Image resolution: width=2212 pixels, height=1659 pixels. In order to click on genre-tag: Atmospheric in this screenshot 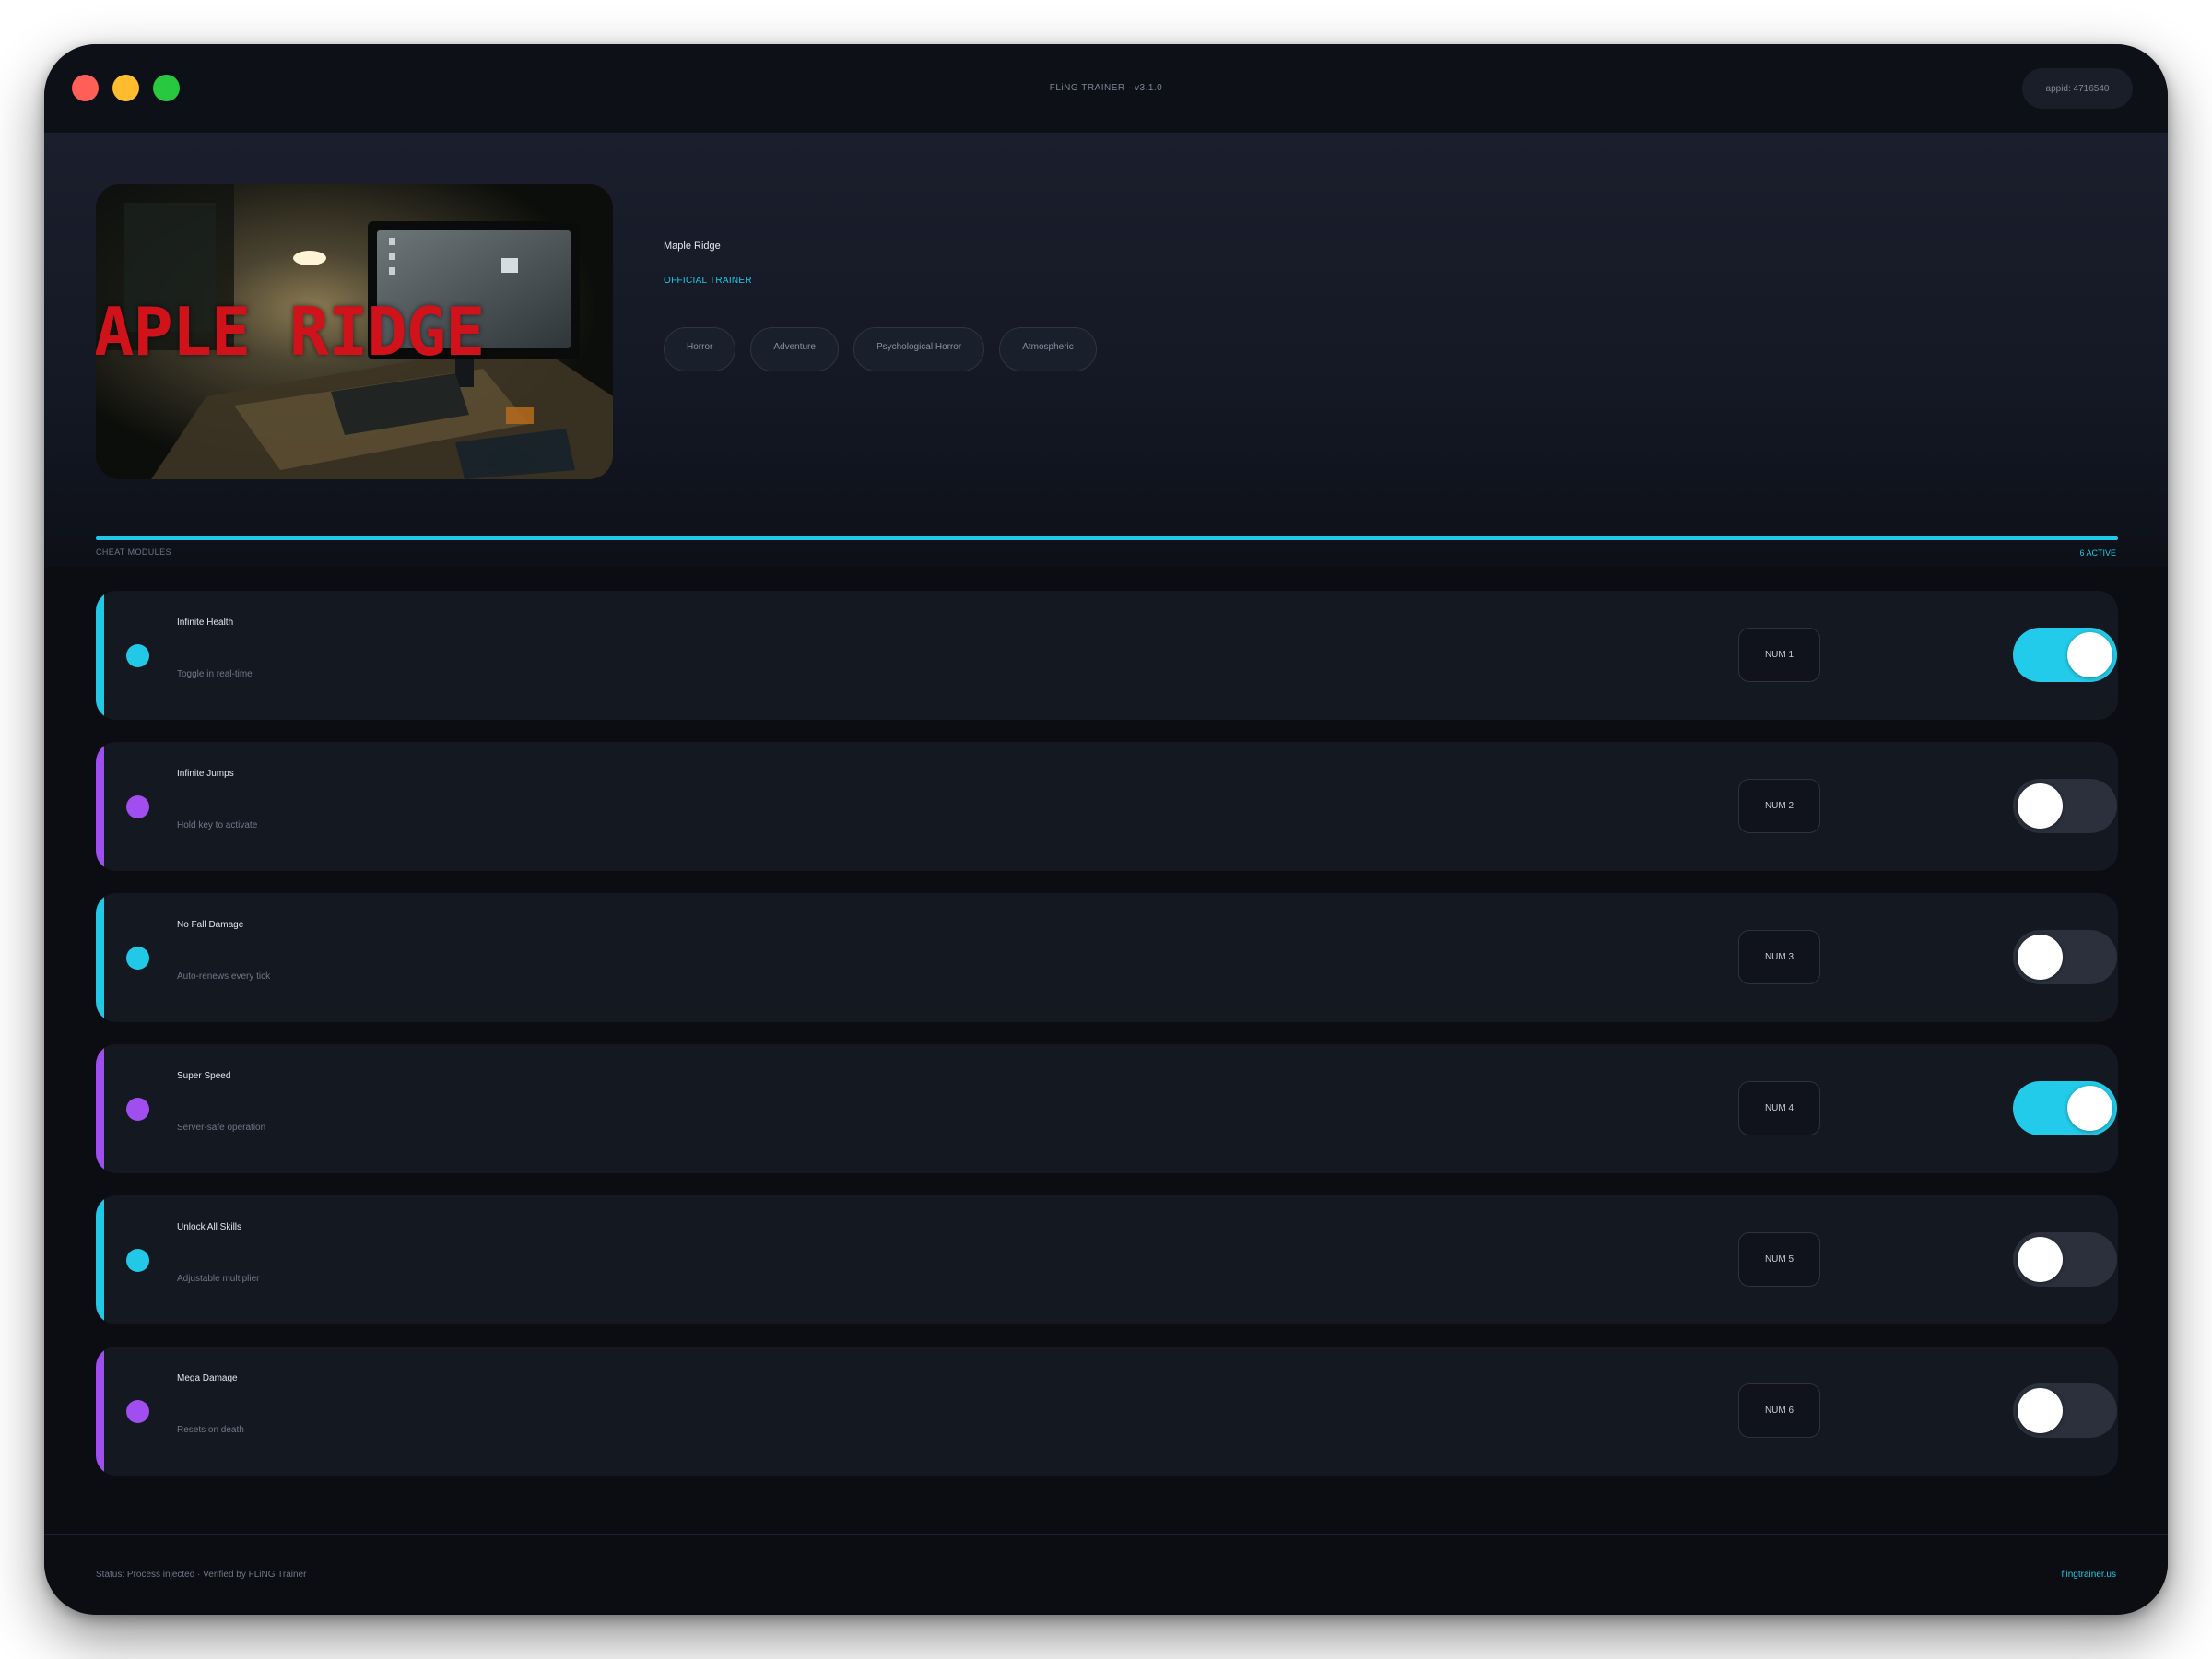, I will do `click(1048, 349)`.